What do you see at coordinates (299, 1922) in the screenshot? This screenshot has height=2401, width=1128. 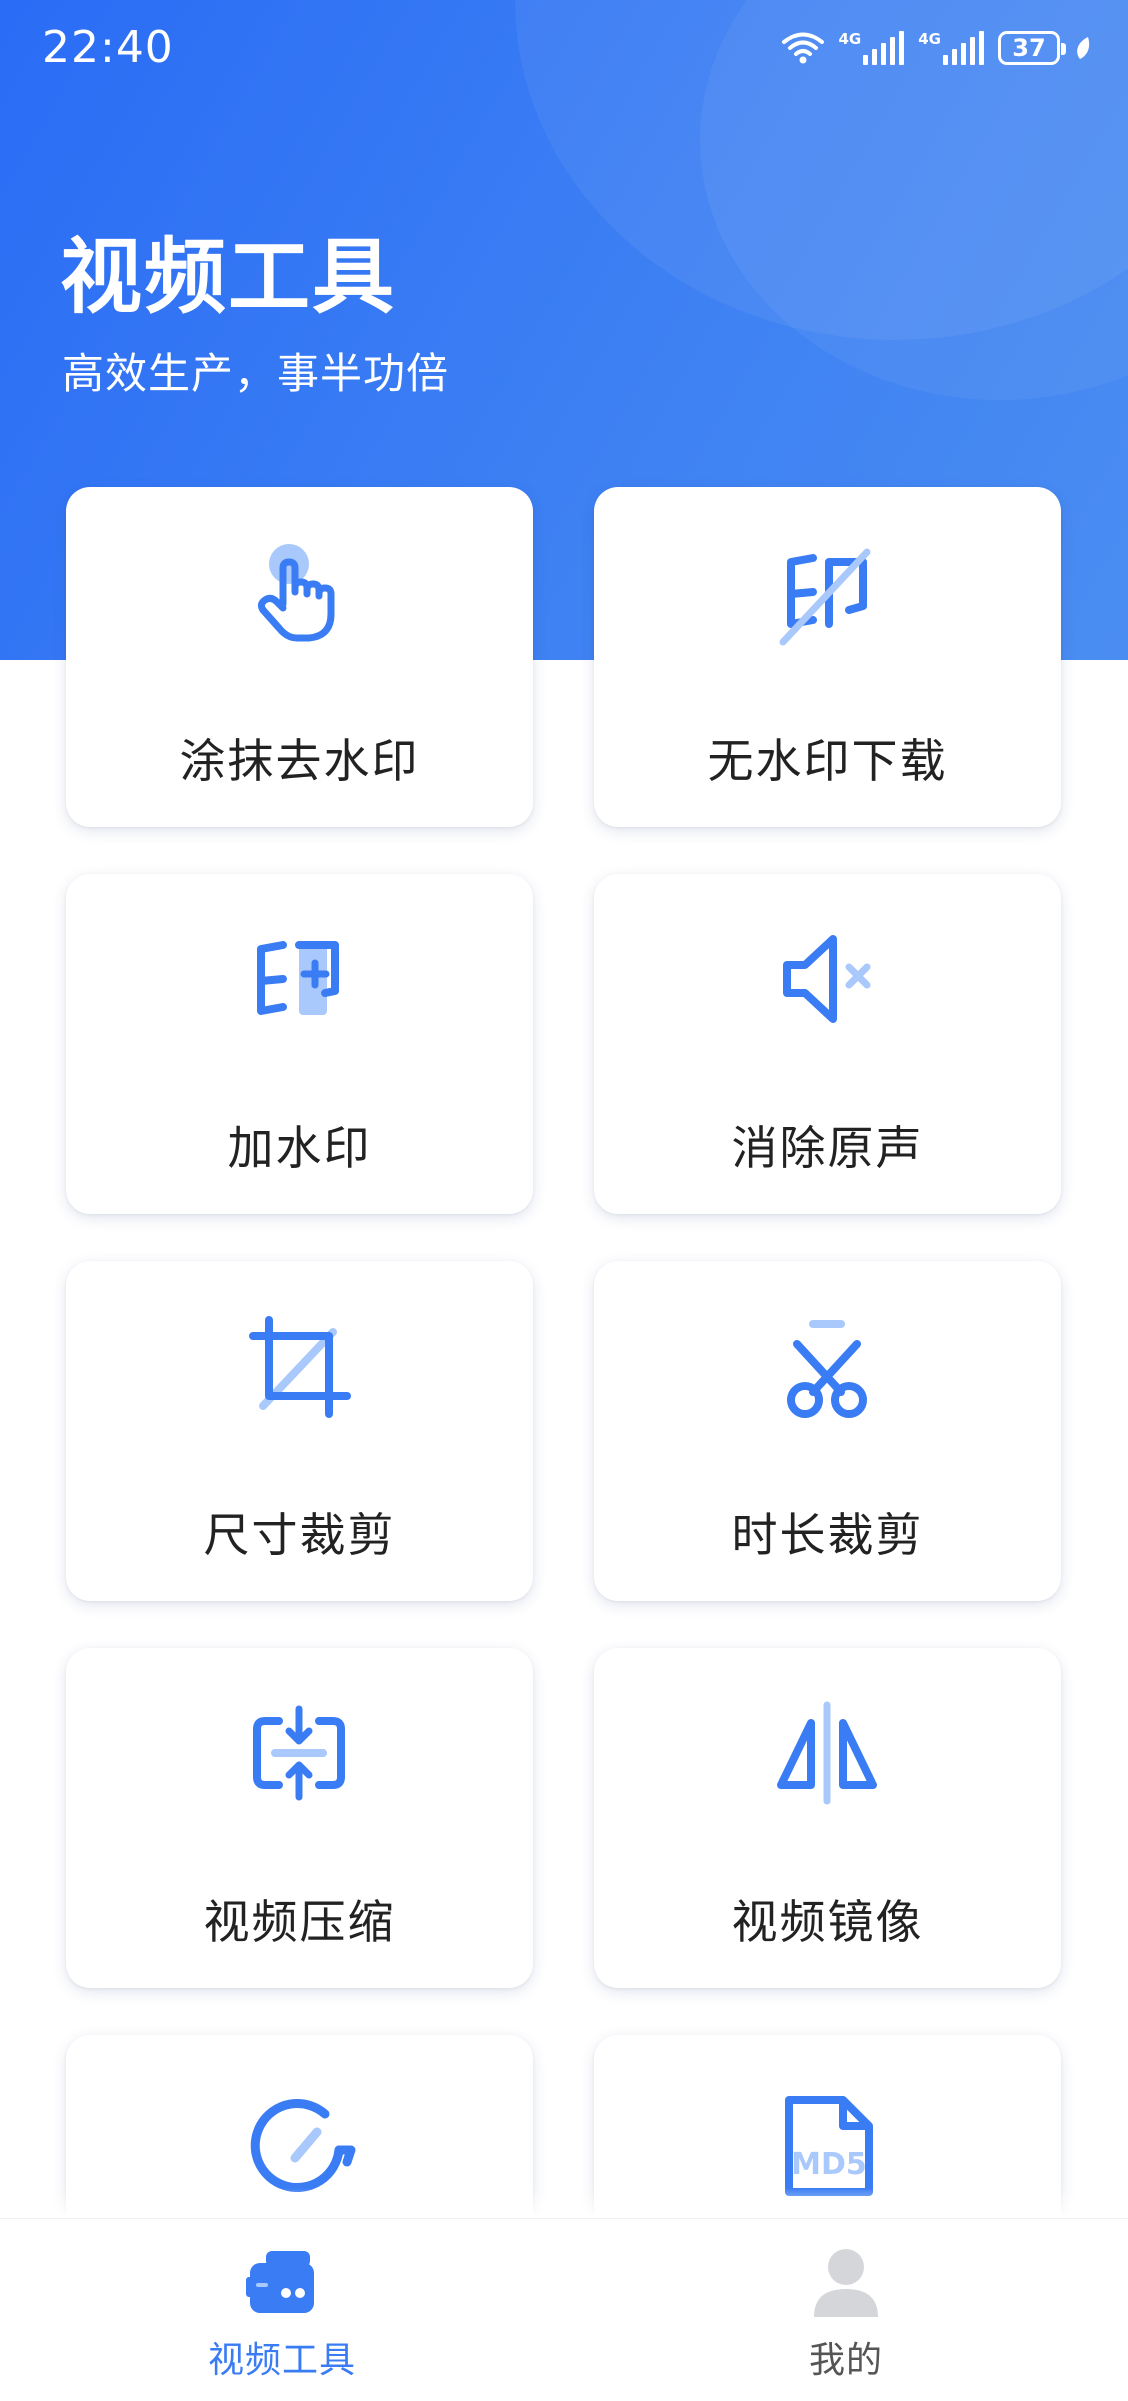 I see `tool-label: 视频压缩` at bounding box center [299, 1922].